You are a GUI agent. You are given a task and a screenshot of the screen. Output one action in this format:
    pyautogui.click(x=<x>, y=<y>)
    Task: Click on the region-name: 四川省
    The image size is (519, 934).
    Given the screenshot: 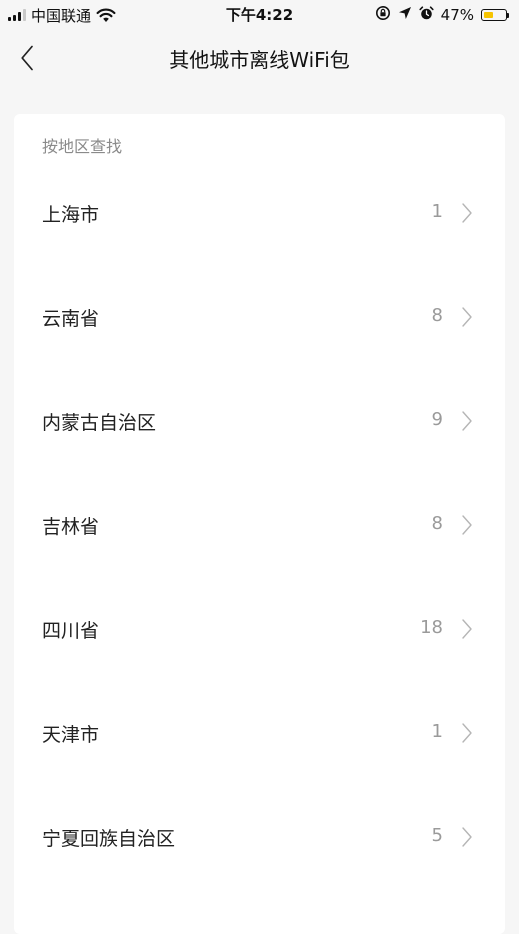 What is the action you would take?
    pyautogui.click(x=71, y=631)
    